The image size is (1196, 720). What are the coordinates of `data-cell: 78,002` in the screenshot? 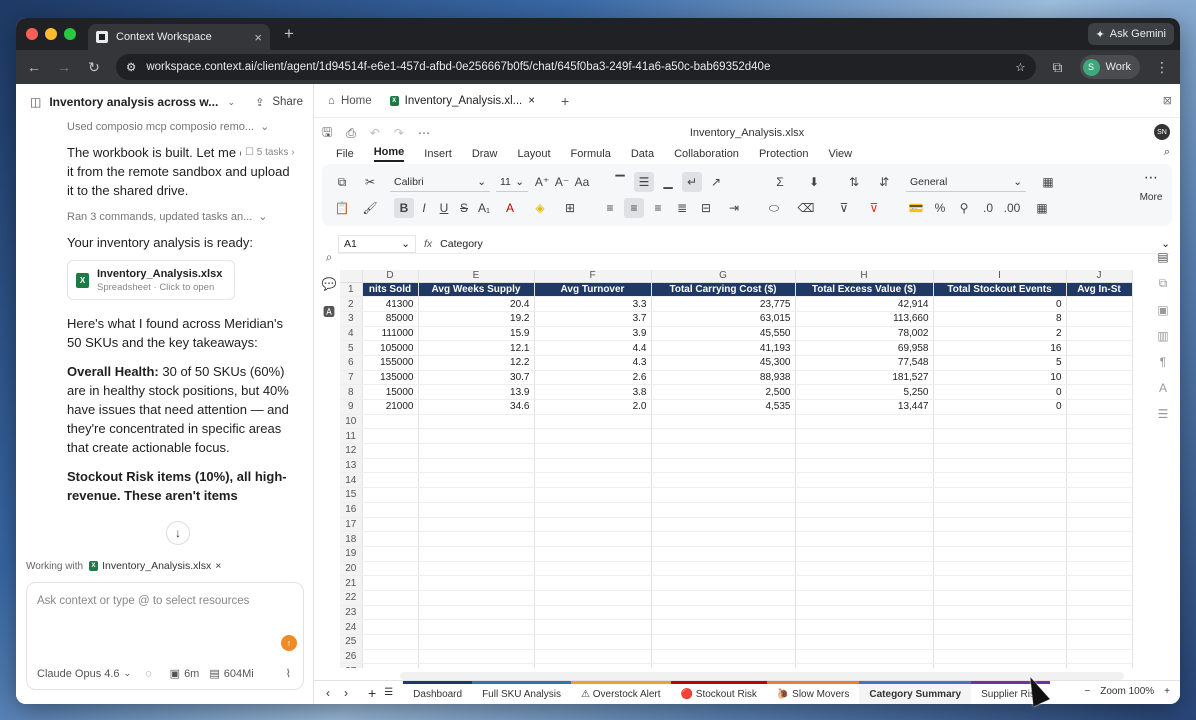 It's located at (864, 334).